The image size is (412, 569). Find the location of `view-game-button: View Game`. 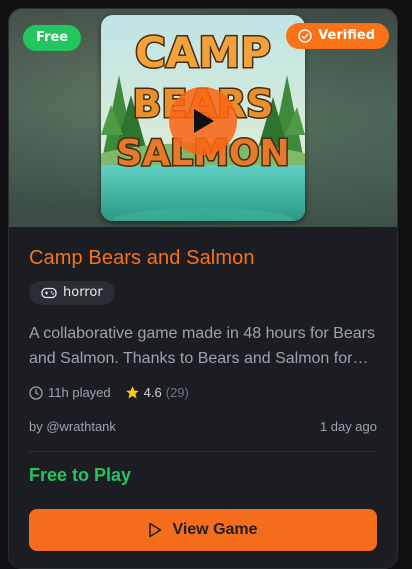

view-game-button: View Game is located at coordinates (203, 530).